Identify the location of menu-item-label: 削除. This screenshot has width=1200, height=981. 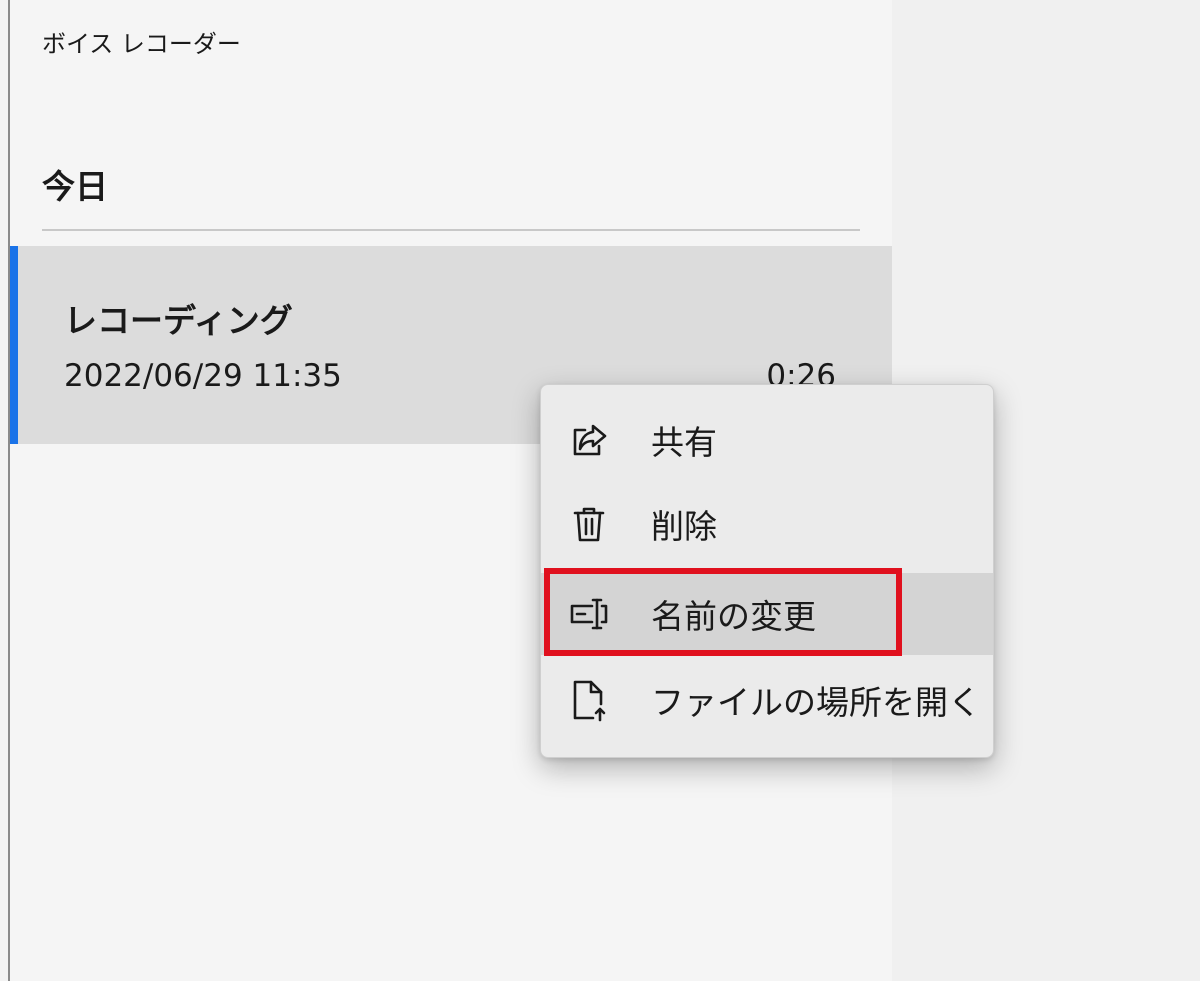
(684, 526).